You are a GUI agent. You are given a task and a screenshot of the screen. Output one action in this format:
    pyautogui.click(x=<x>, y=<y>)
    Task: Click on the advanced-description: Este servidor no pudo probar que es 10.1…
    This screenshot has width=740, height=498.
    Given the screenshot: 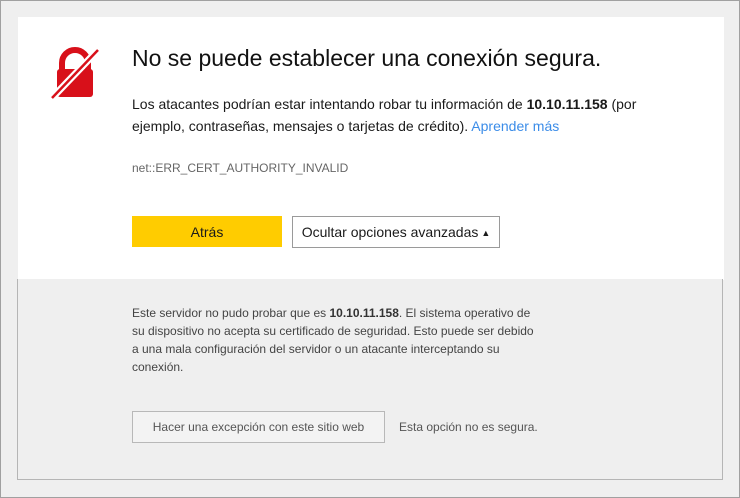 What is the action you would take?
    pyautogui.click(x=337, y=340)
    